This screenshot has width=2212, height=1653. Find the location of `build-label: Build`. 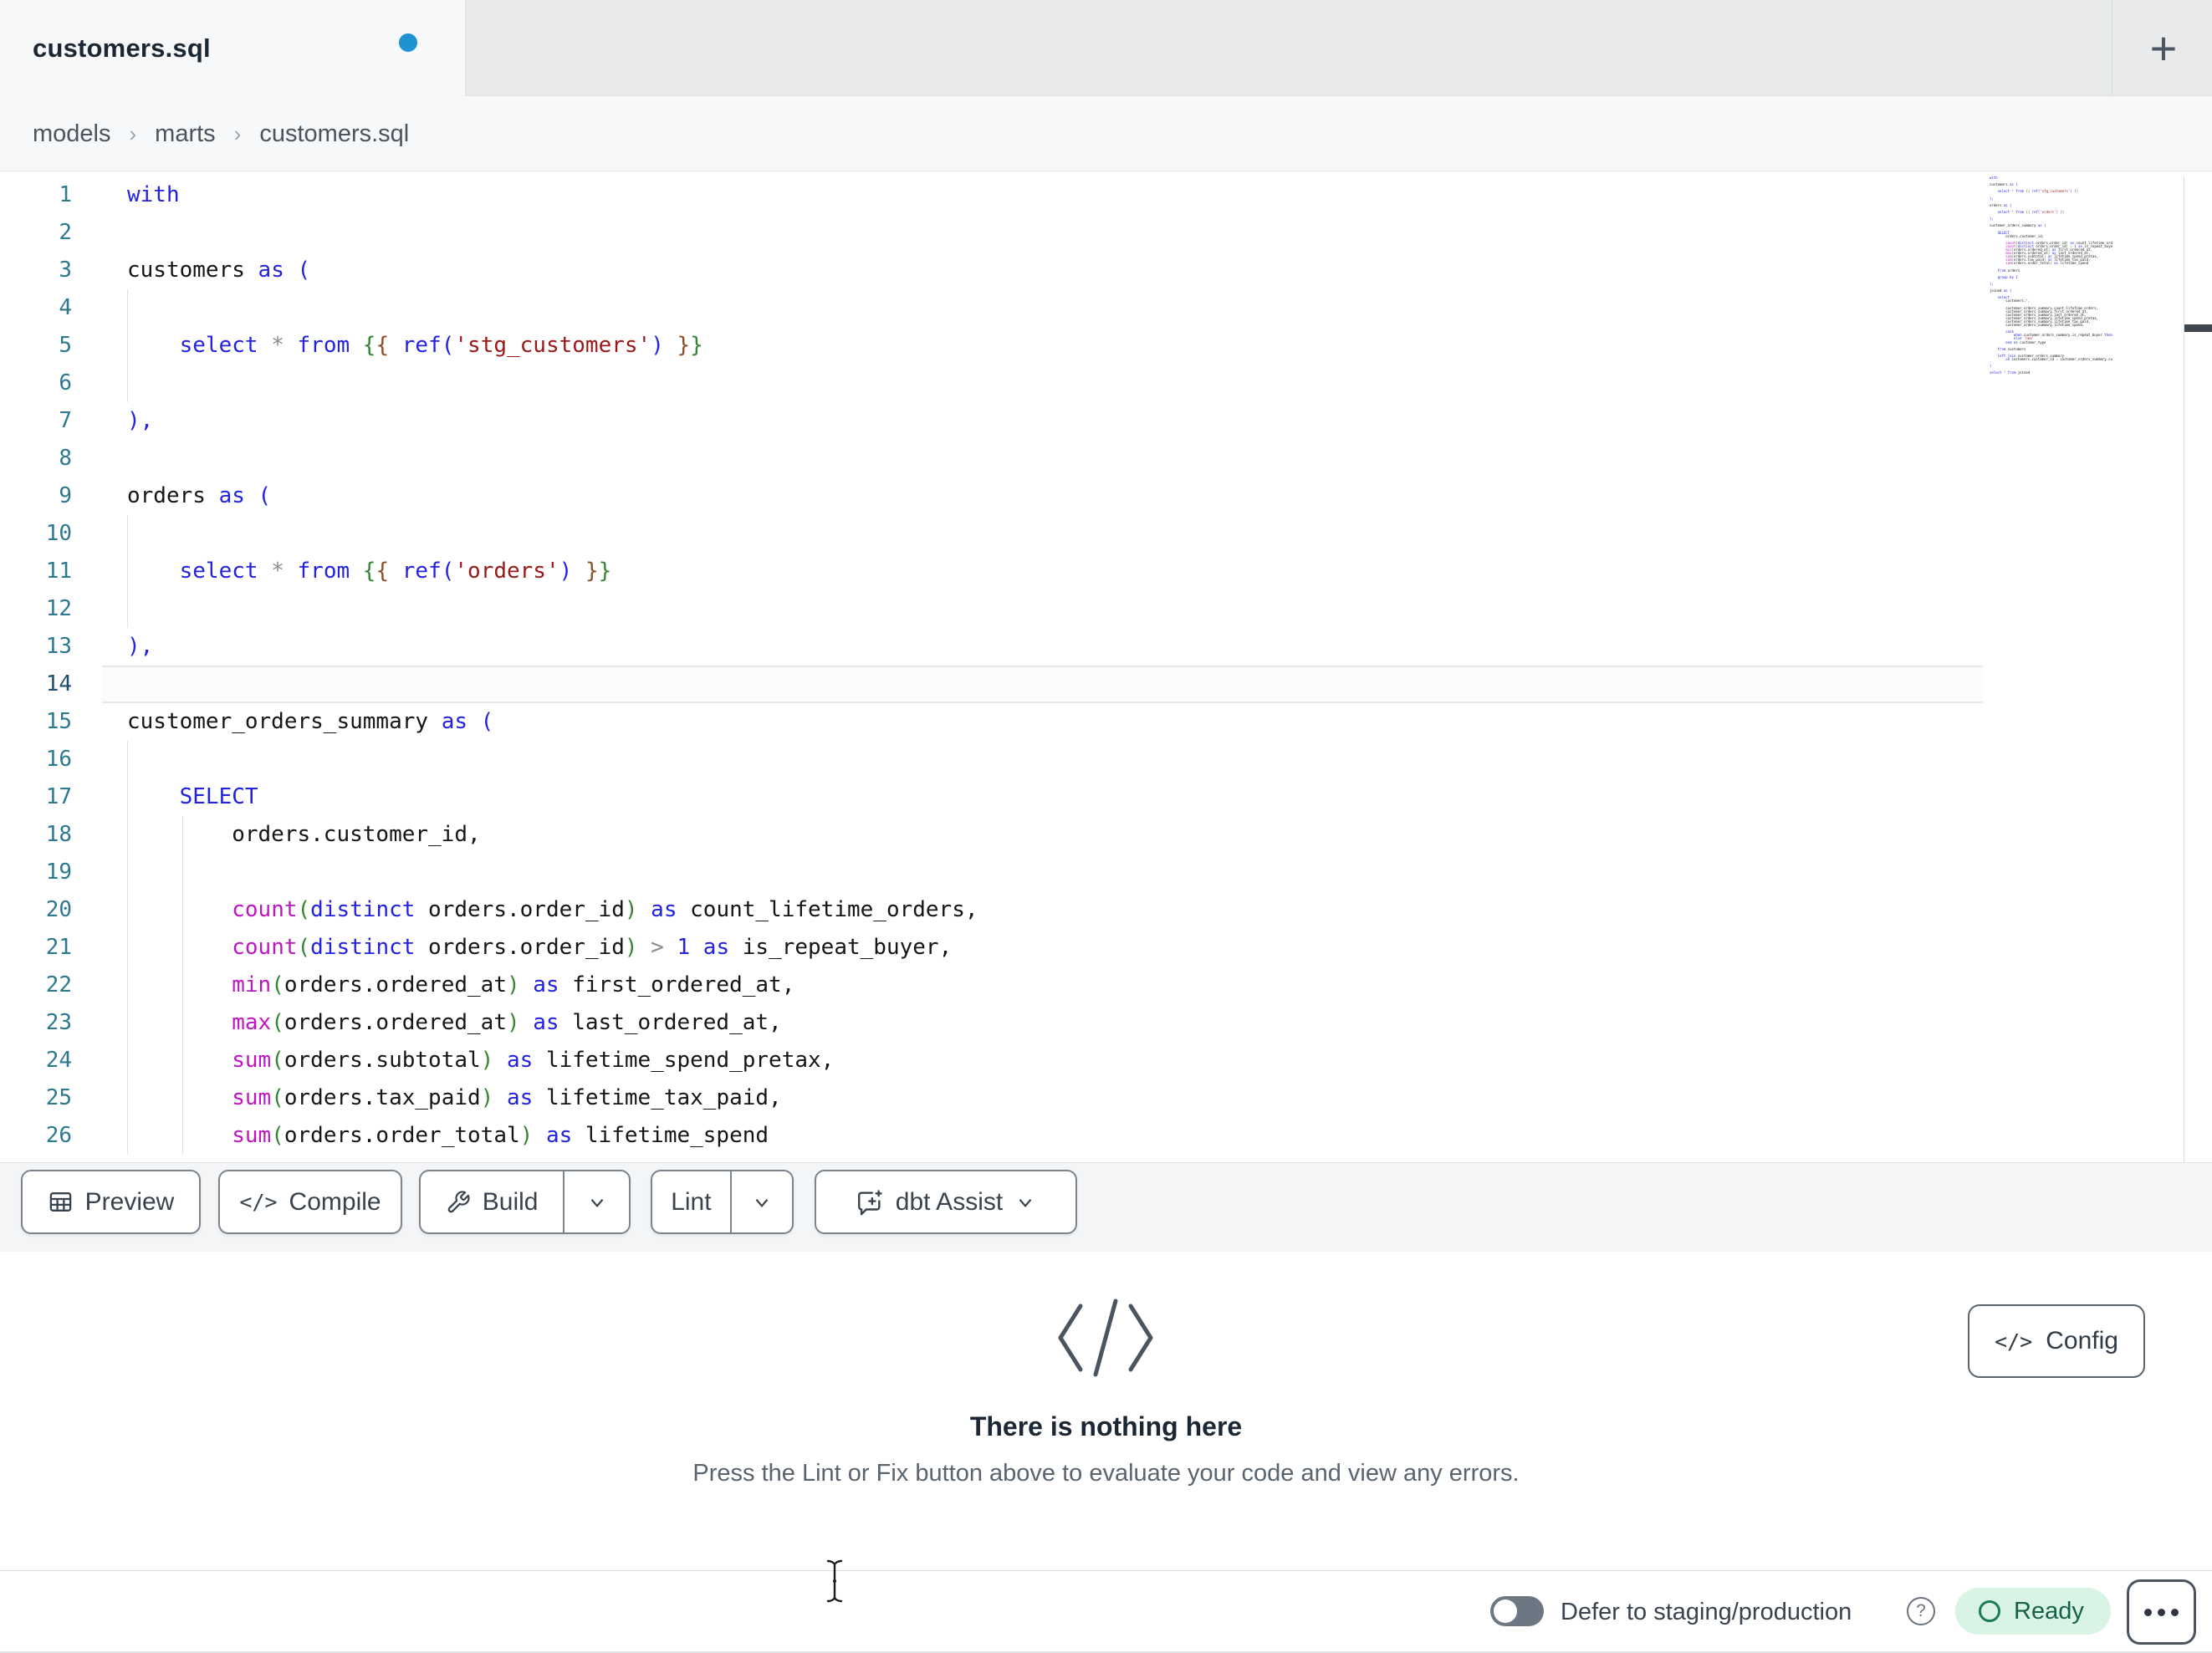

build-label: Build is located at coordinates (510, 1201).